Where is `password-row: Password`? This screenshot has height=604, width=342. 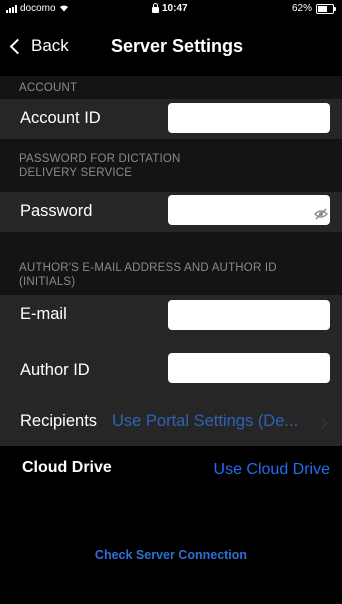
password-row: Password is located at coordinates (171, 212).